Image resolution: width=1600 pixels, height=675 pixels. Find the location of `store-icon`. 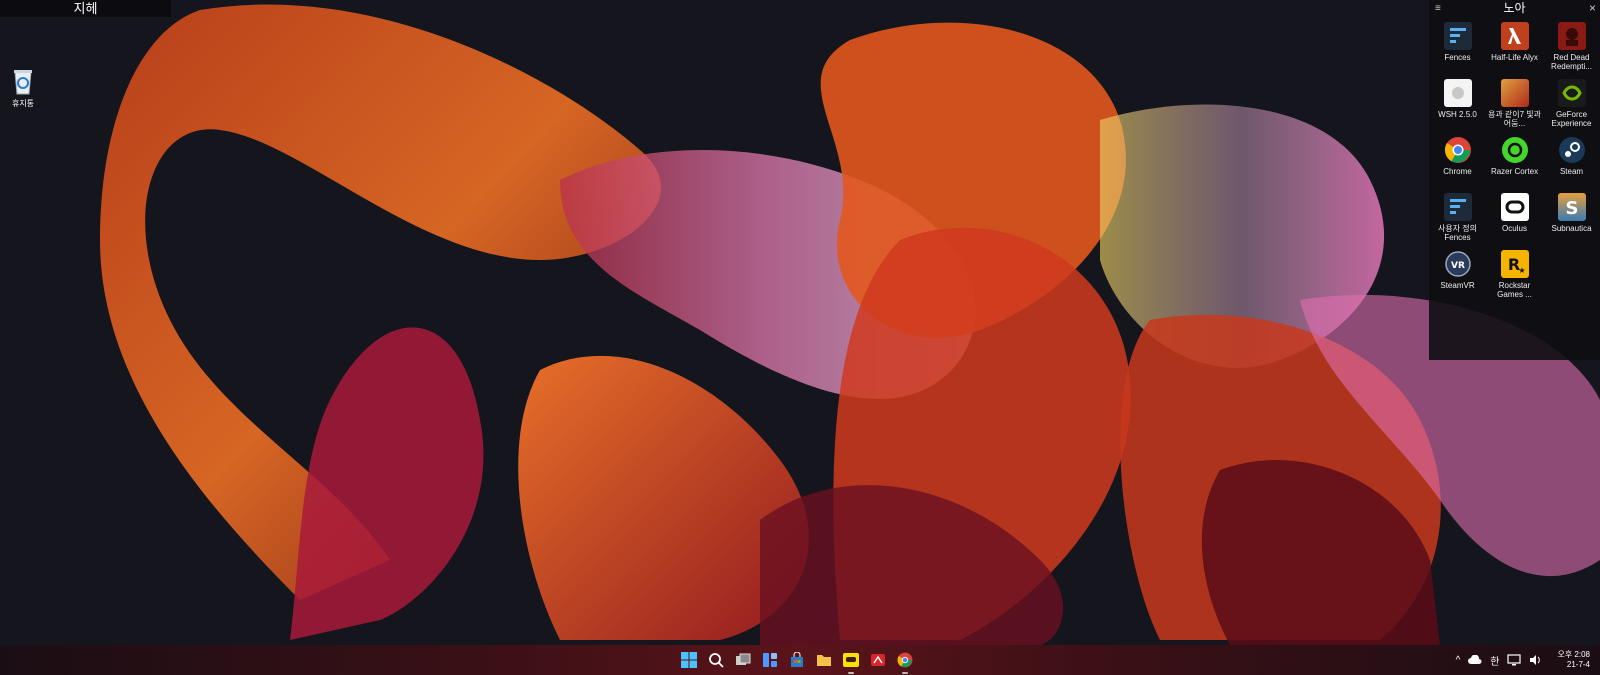

store-icon is located at coordinates (797, 659).